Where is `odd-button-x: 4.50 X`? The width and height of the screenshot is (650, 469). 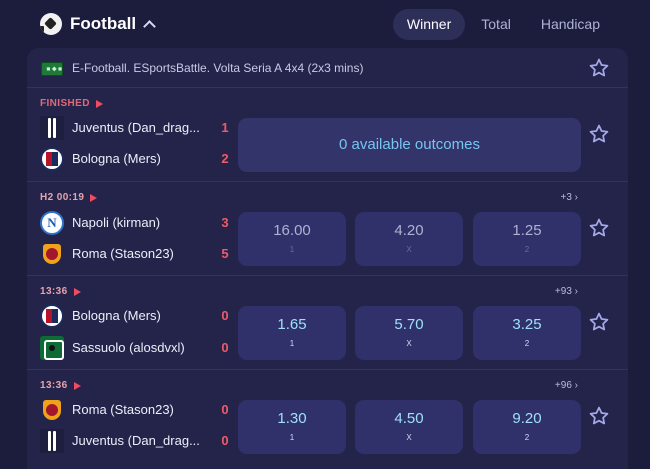
odd-button-x: 4.50 X is located at coordinates (409, 427).